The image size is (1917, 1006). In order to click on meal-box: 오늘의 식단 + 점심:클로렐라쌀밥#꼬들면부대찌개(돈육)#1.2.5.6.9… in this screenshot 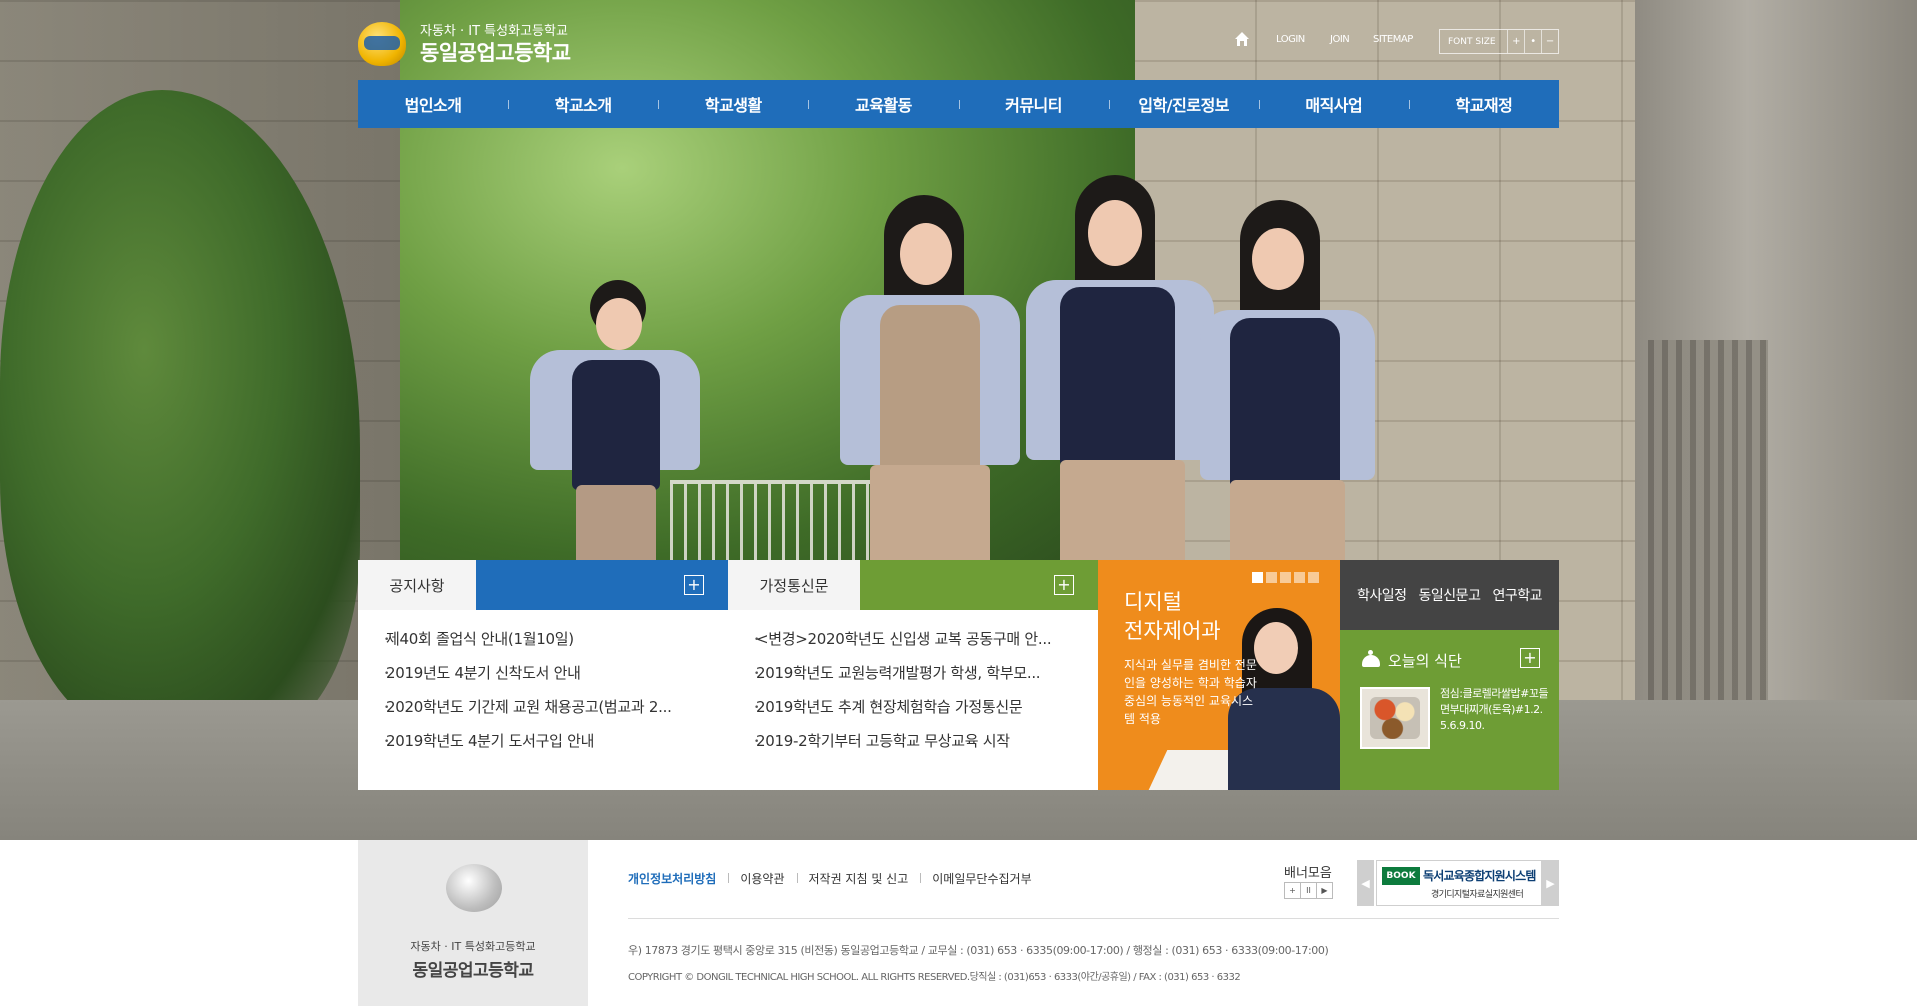, I will do `click(1449, 710)`.